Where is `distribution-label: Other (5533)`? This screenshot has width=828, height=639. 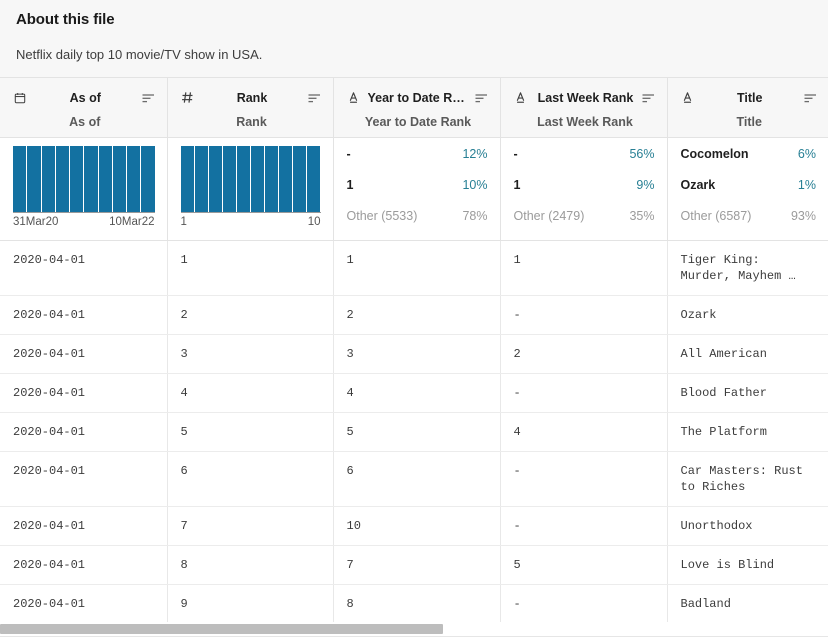 distribution-label: Other (5533) is located at coordinates (382, 215).